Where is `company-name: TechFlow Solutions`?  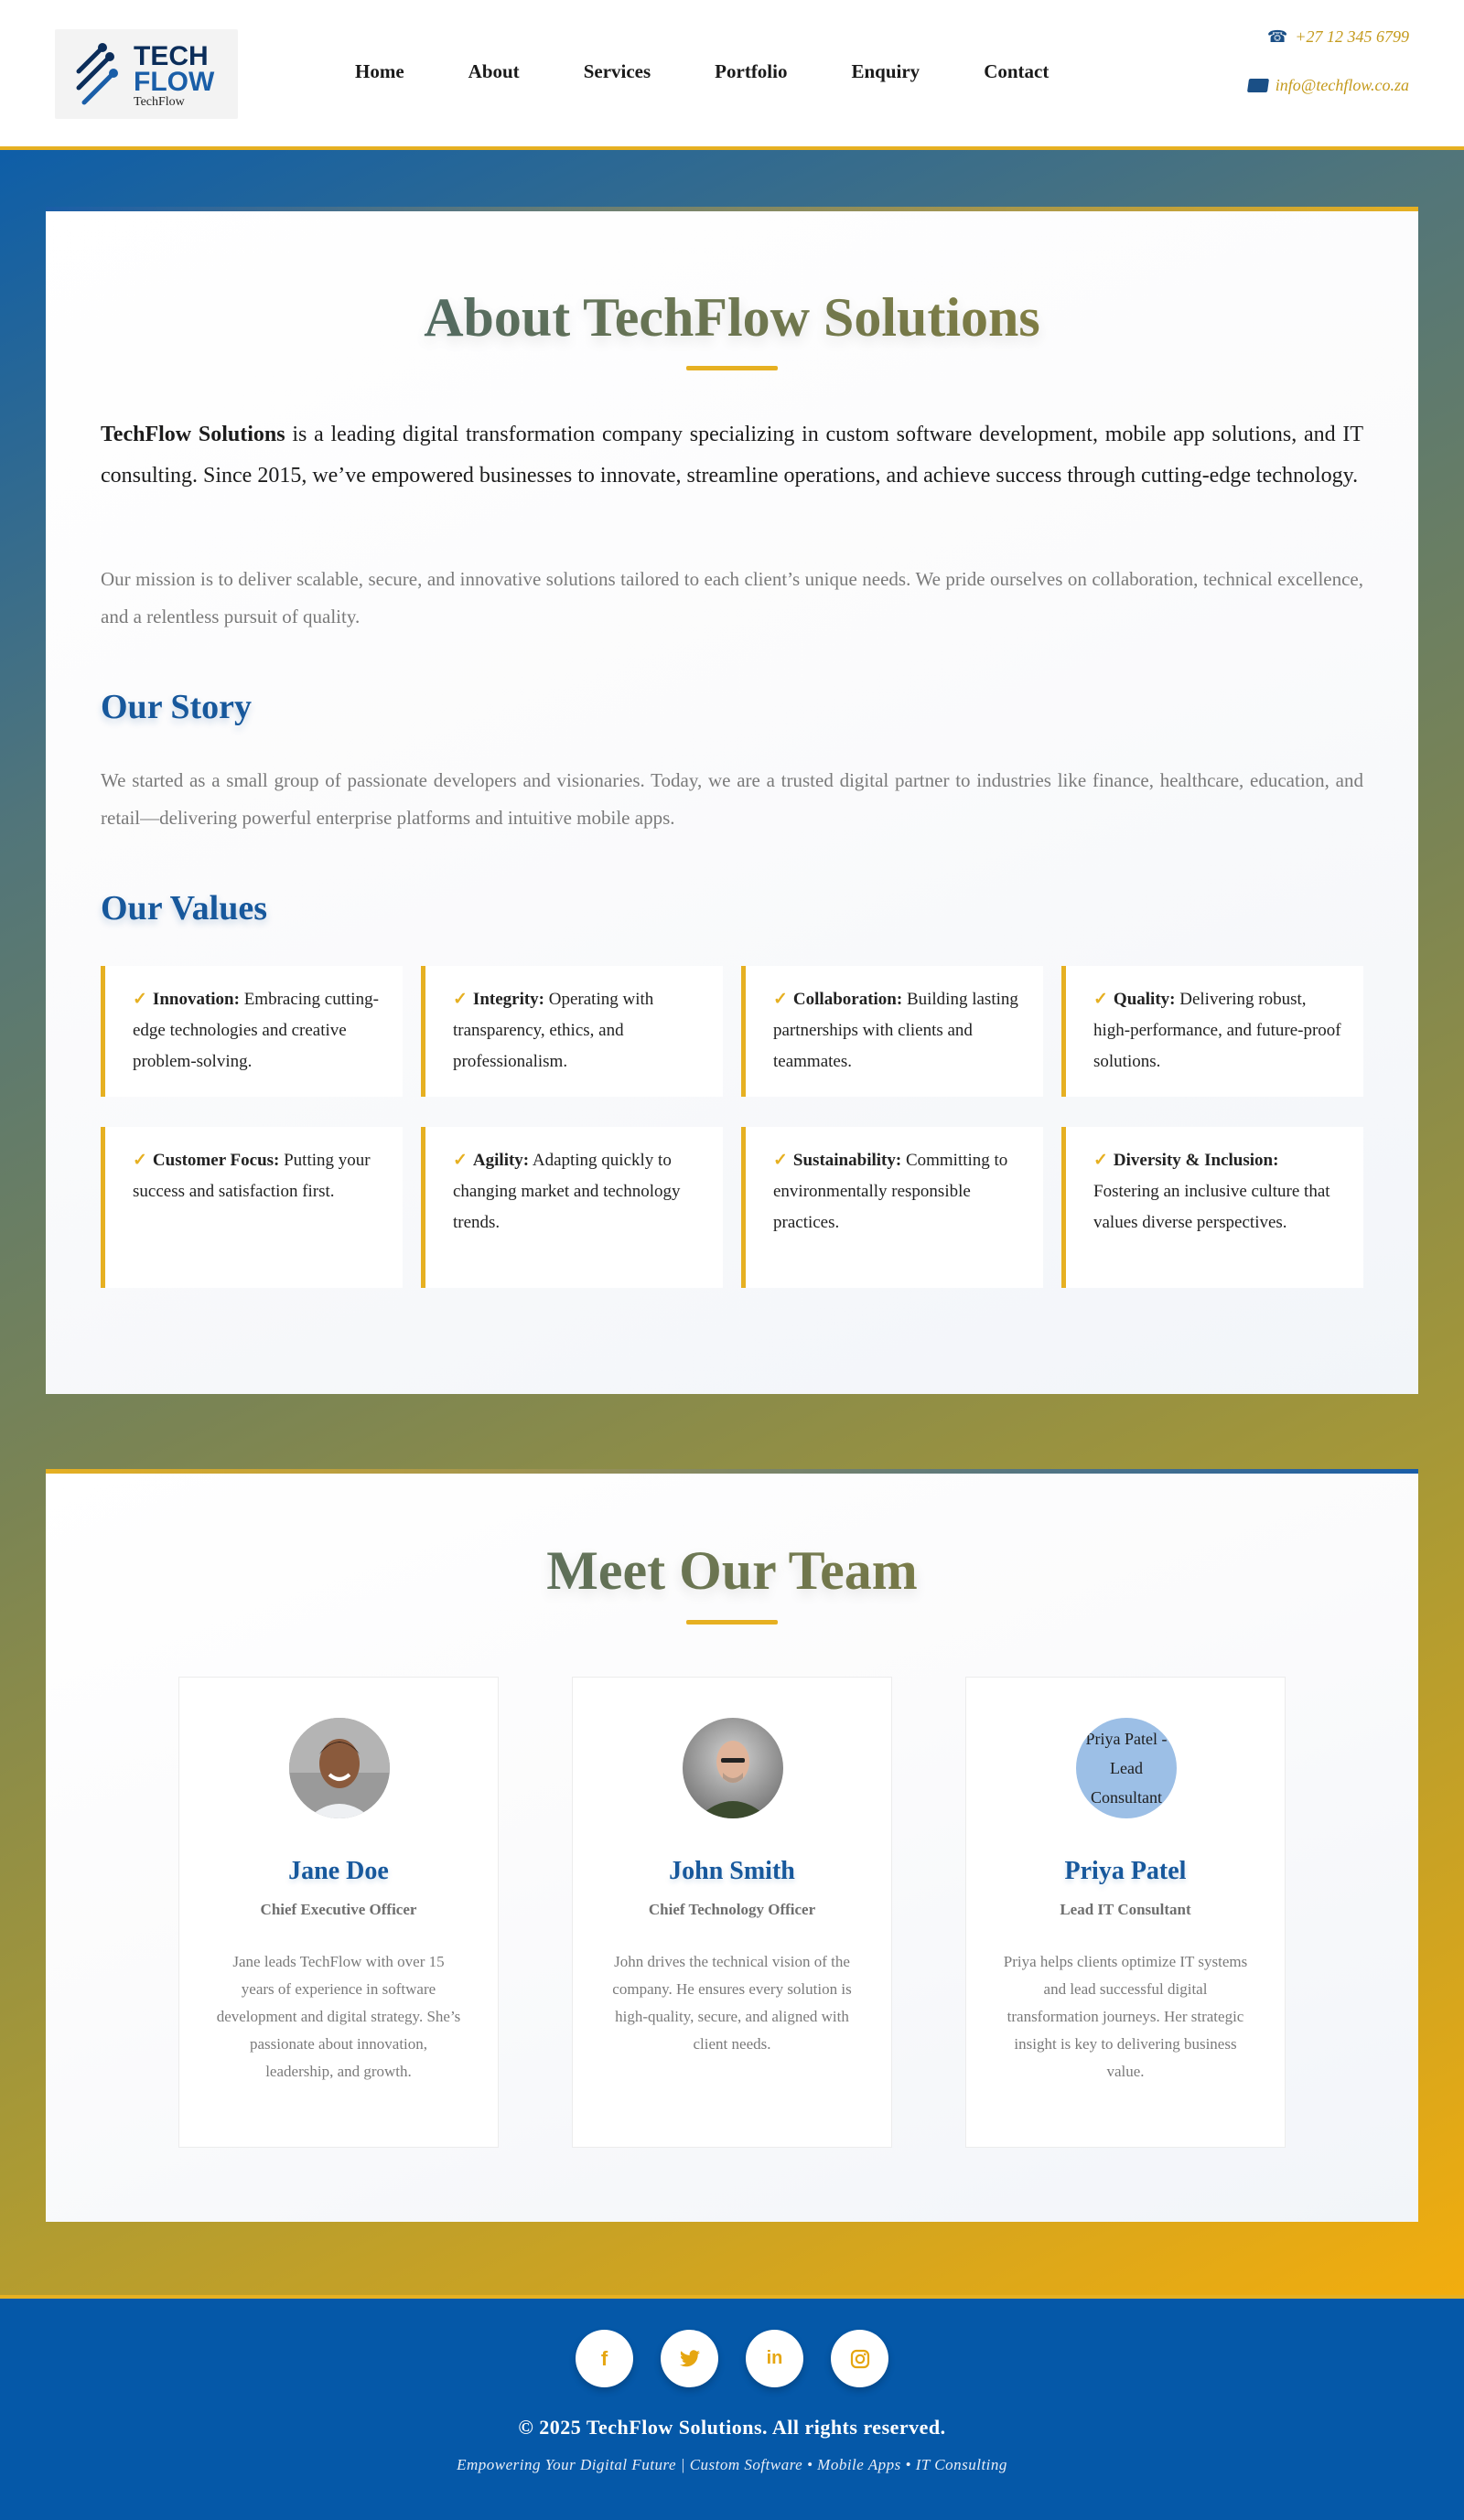
company-name: TechFlow Solutions is located at coordinates (193, 434).